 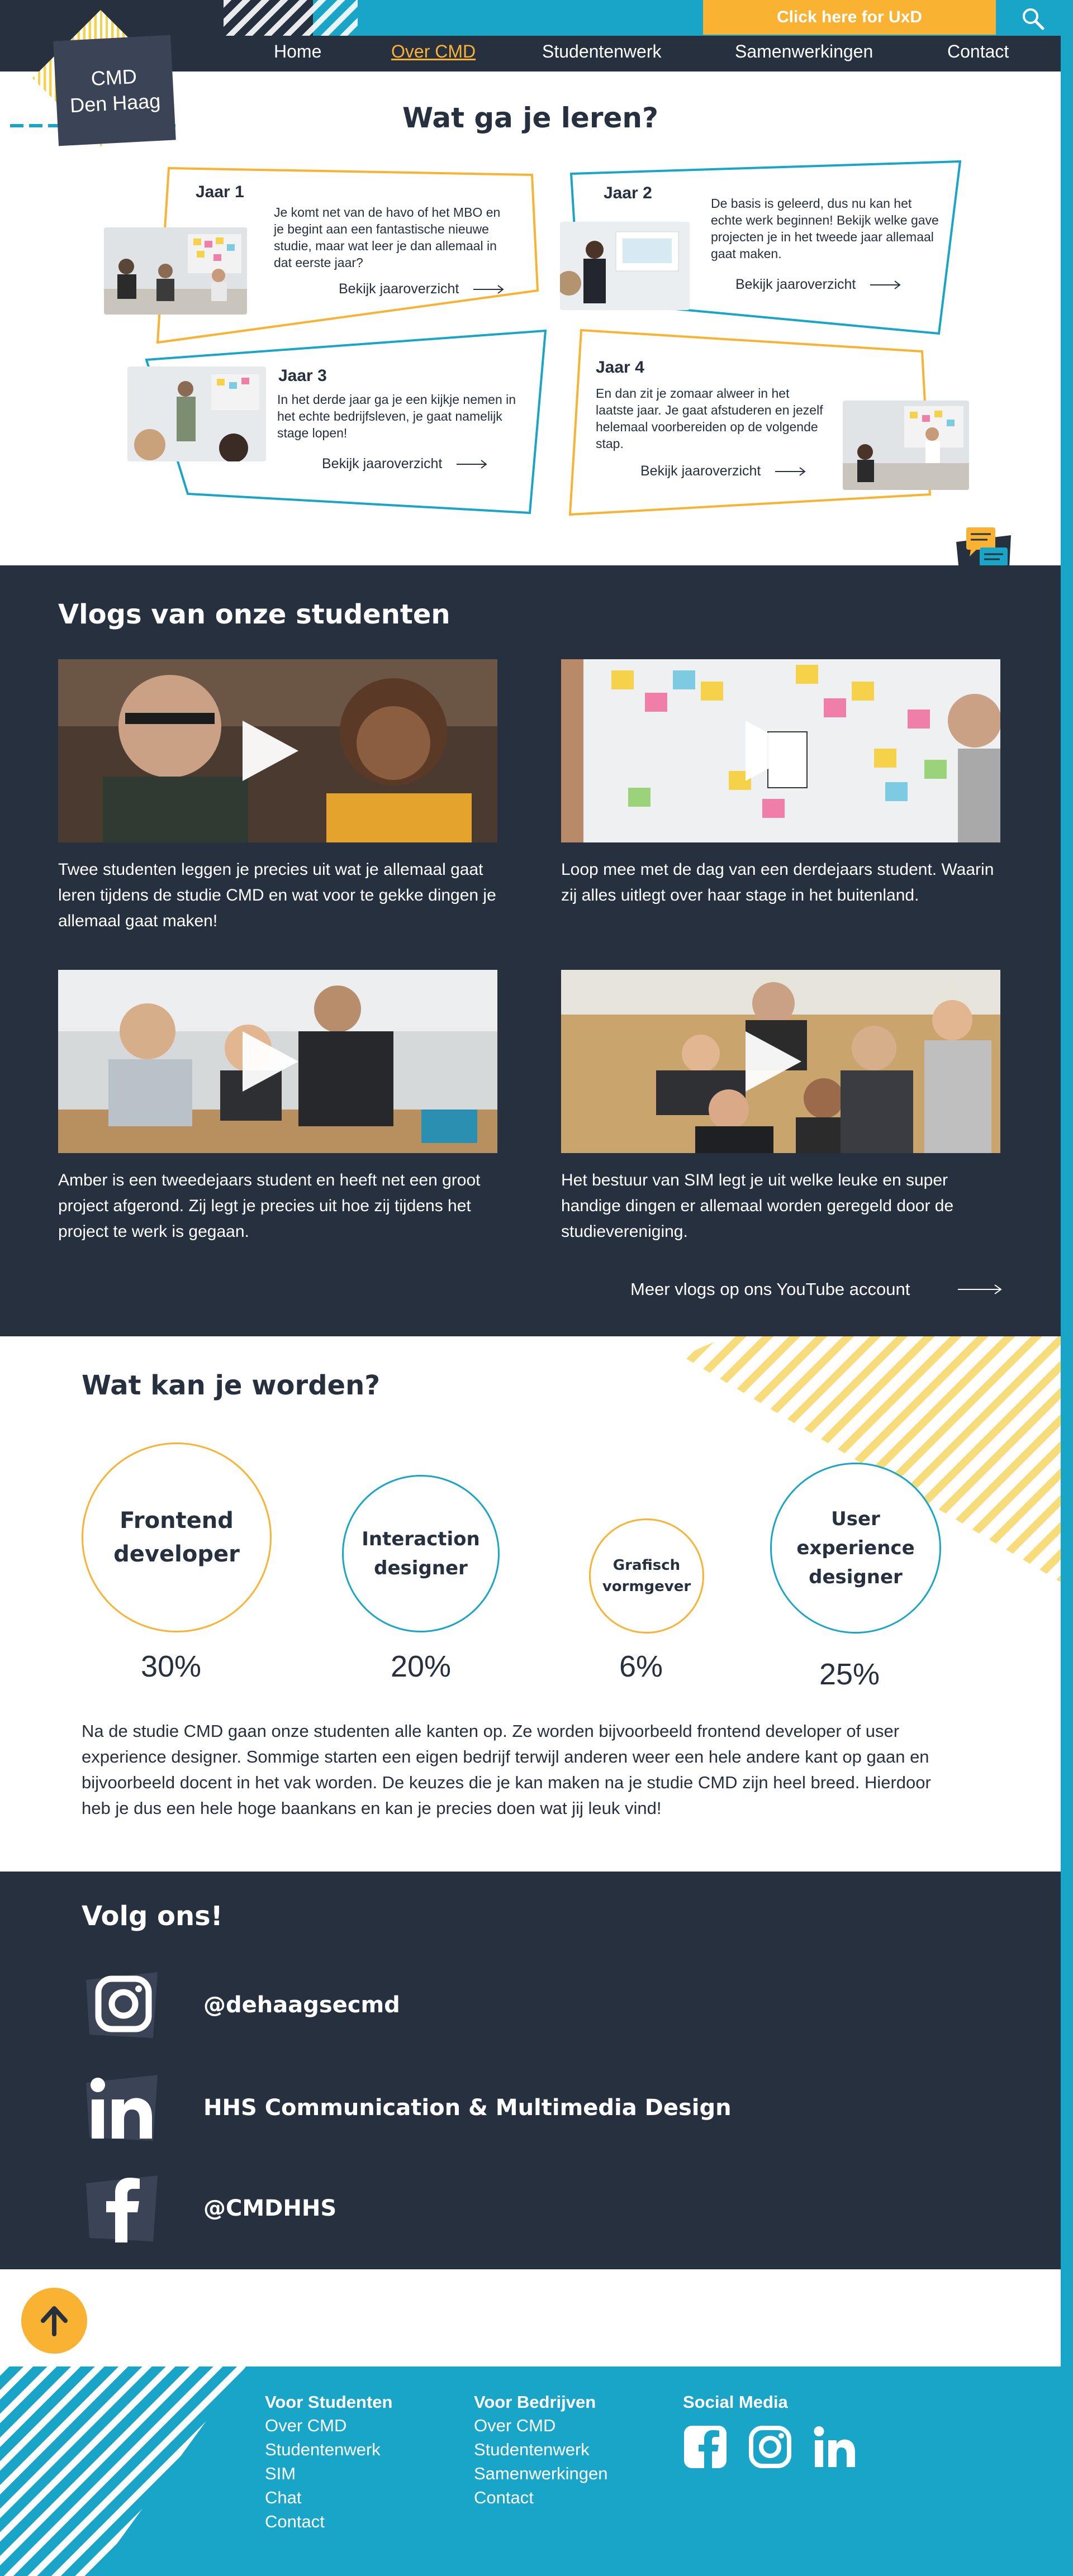 I want to click on career-3-name: Grafisch vormgever, so click(x=646, y=1576).